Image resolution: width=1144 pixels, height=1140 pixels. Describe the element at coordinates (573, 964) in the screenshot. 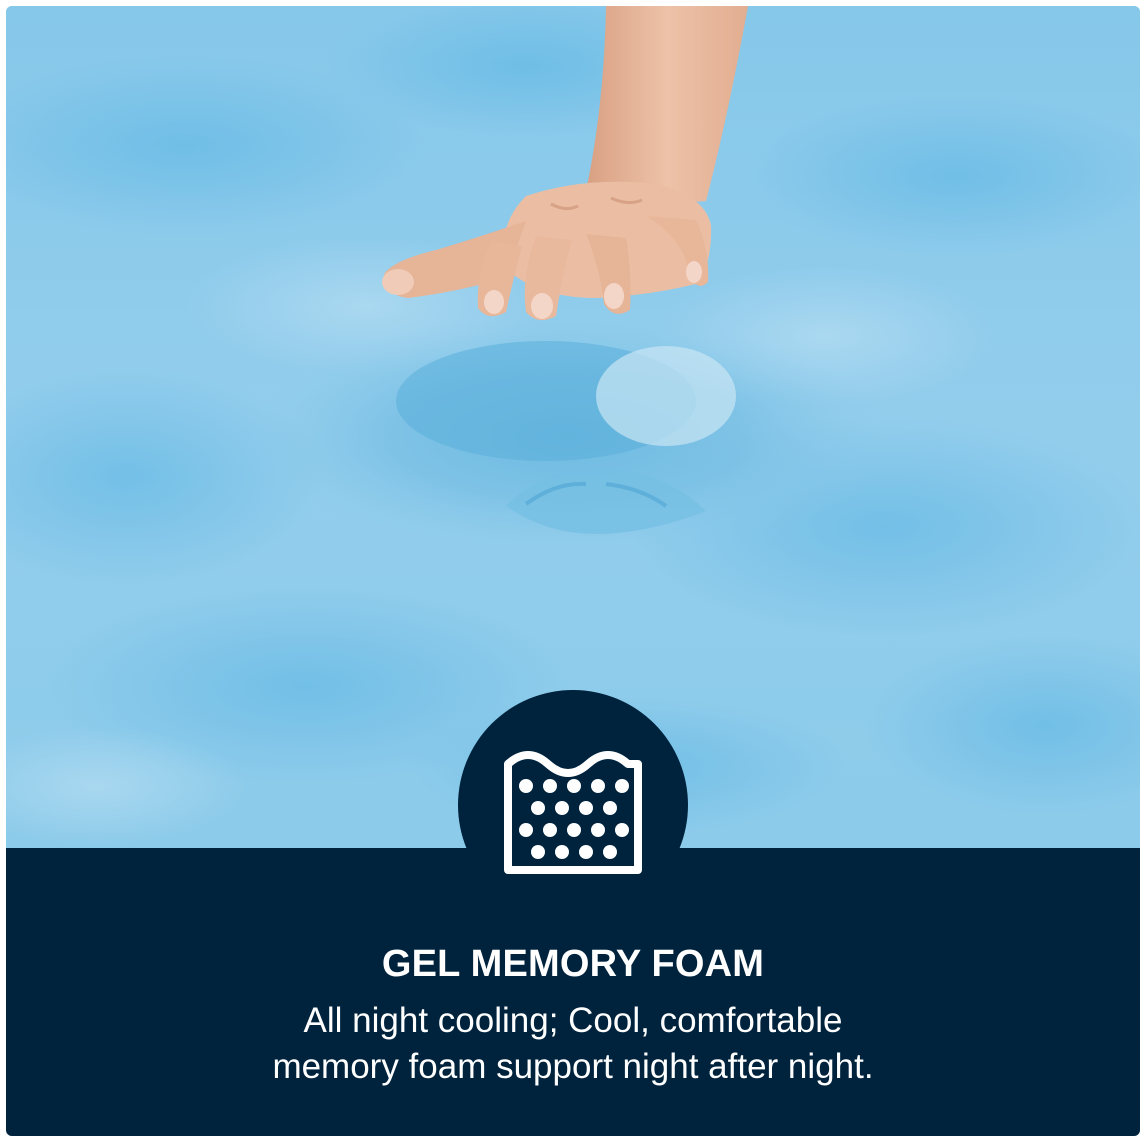

I see `feature-title: GEL MEMORY FOAM` at that location.